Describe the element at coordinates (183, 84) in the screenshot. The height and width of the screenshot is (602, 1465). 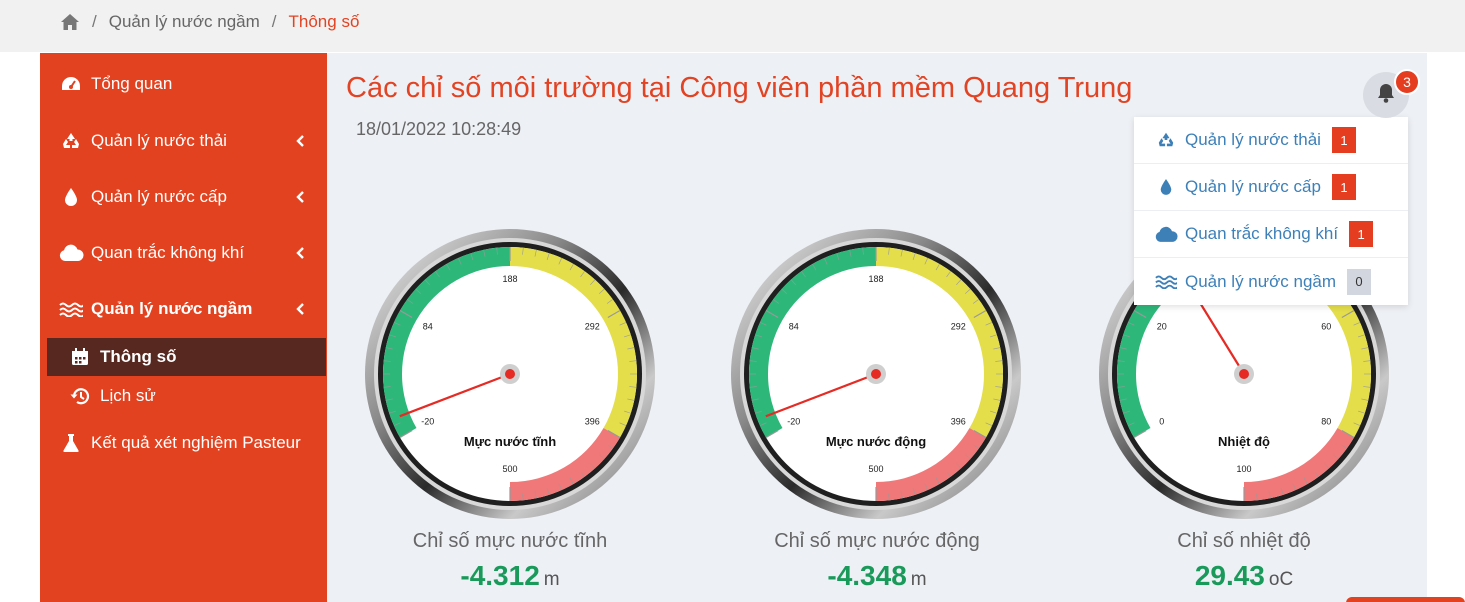
I see `sidebar-item-overview: Tổng quan` at that location.